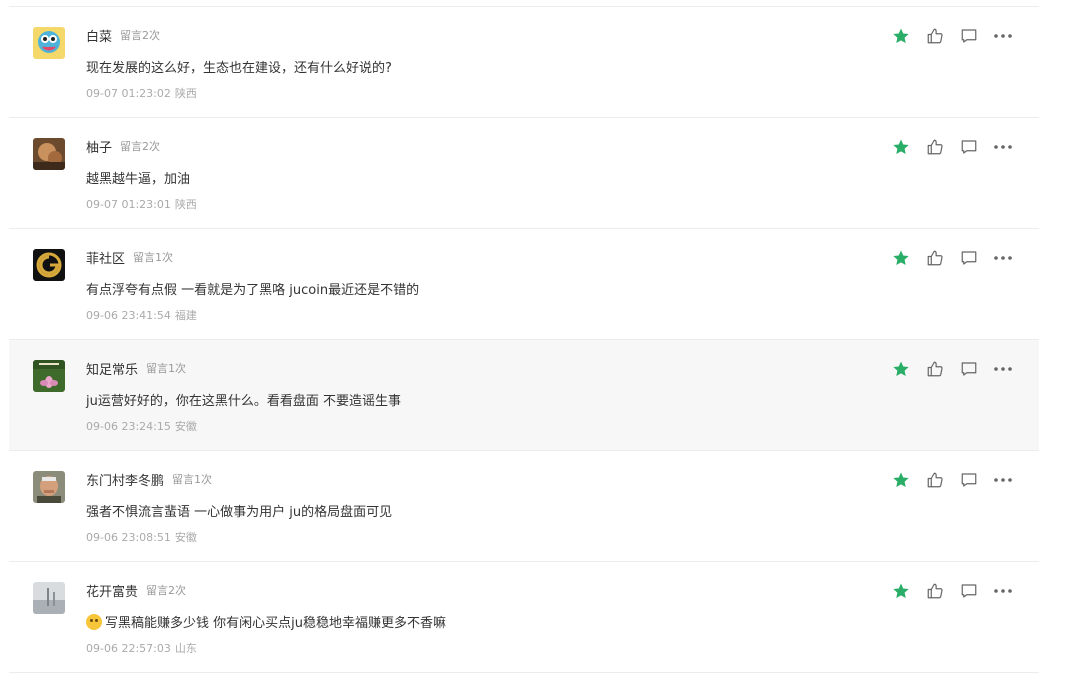 The image size is (1071, 673). Describe the element at coordinates (112, 590) in the screenshot. I see `username: 花开富贵` at that location.